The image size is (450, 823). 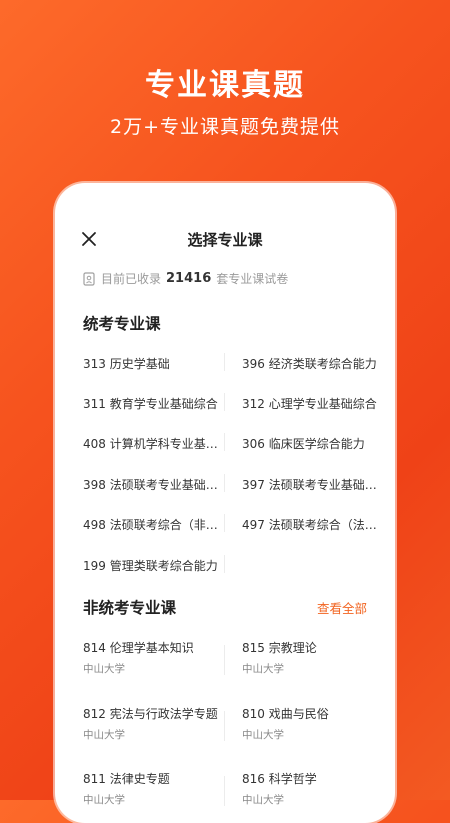 I want to click on nonunified-section-title: 非统考专业课, so click(x=130, y=608).